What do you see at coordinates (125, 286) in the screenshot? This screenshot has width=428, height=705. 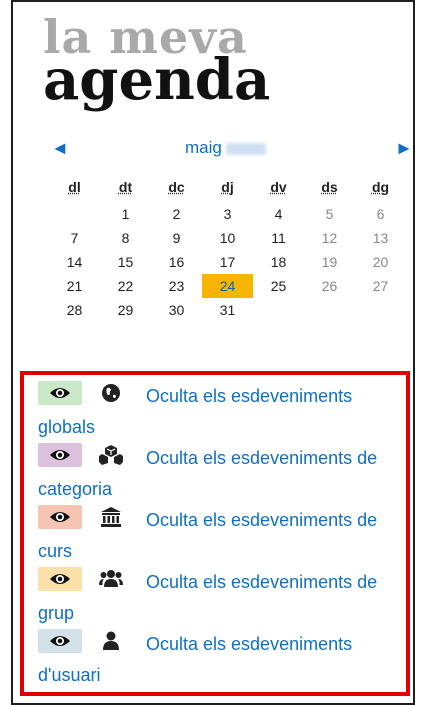 I see `calendar-day: 22` at bounding box center [125, 286].